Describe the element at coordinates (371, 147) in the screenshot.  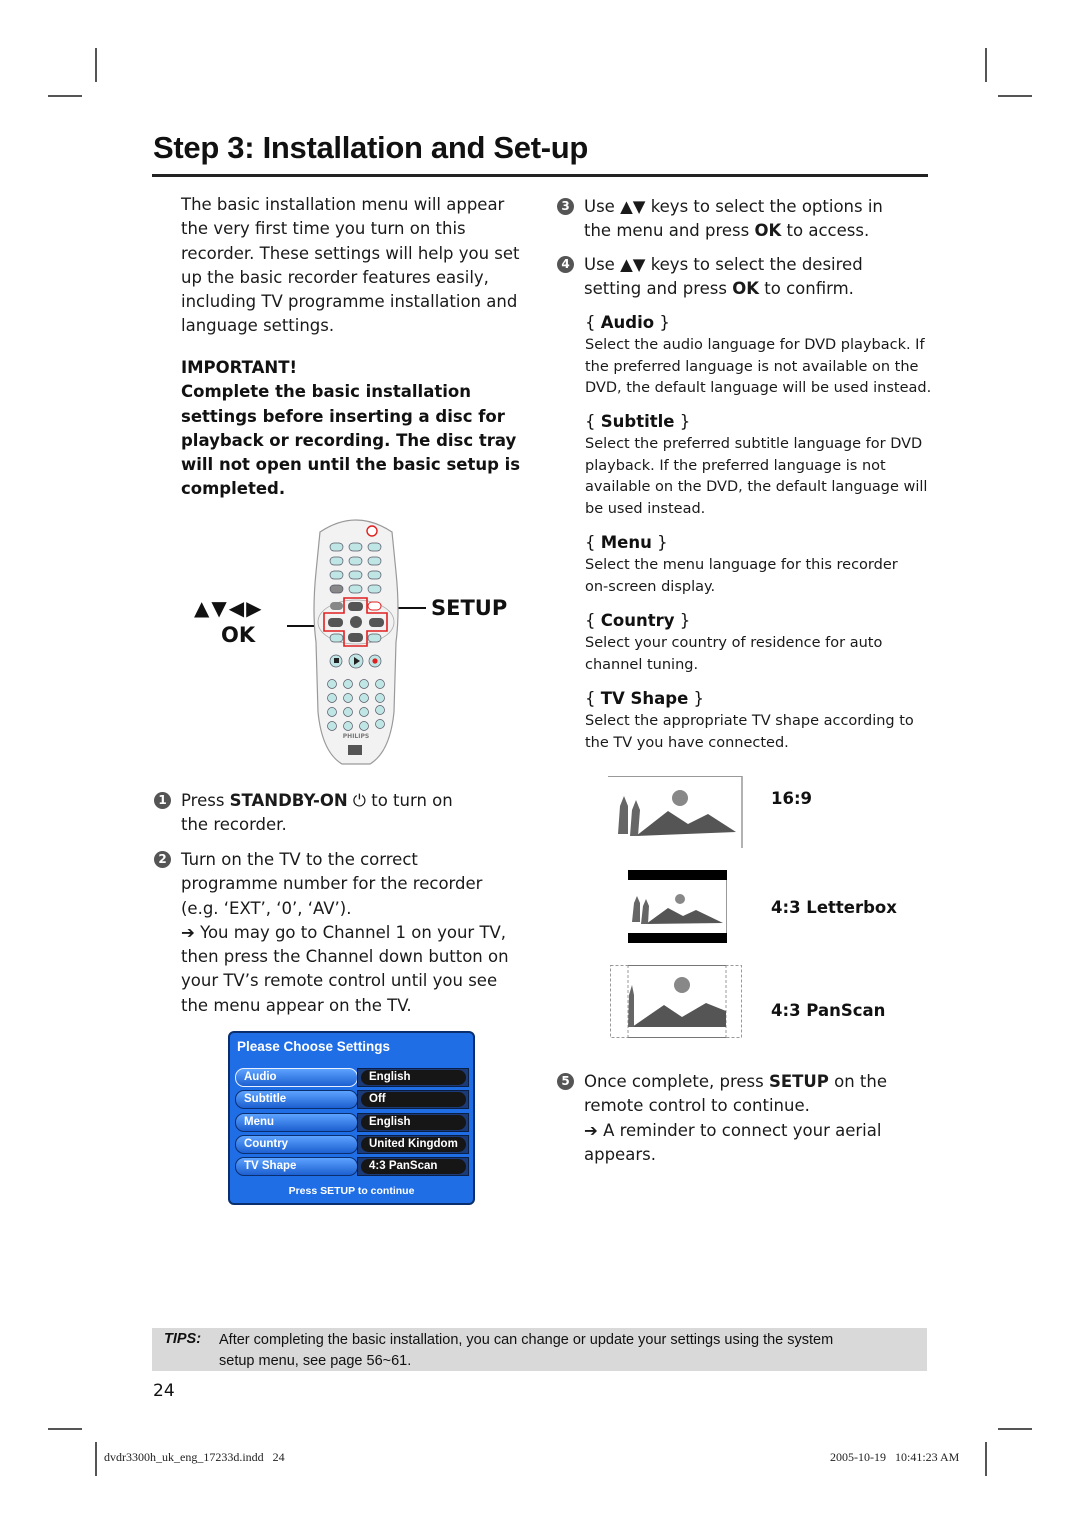
I see `page-title: Step 3: Installation and Set-up` at that location.